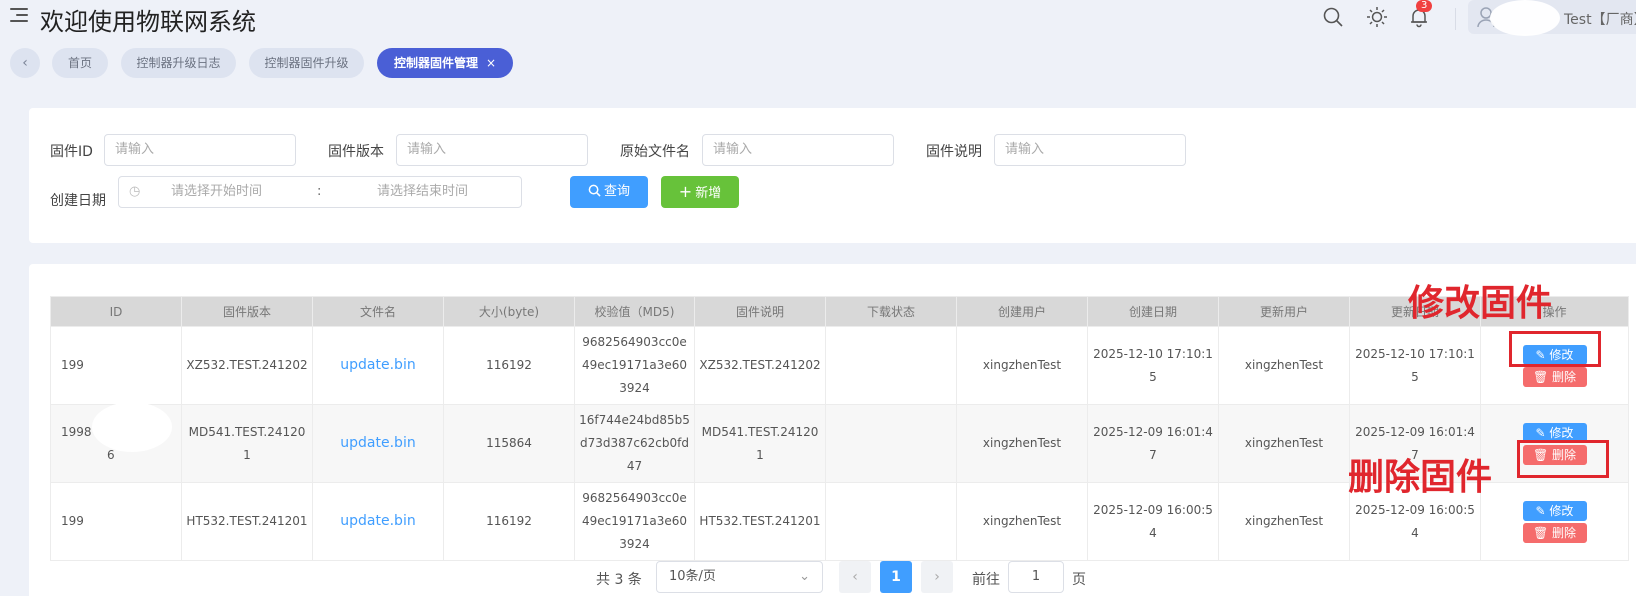  Describe the element at coordinates (891, 311) in the screenshot. I see `col-header: 下载状态` at that location.